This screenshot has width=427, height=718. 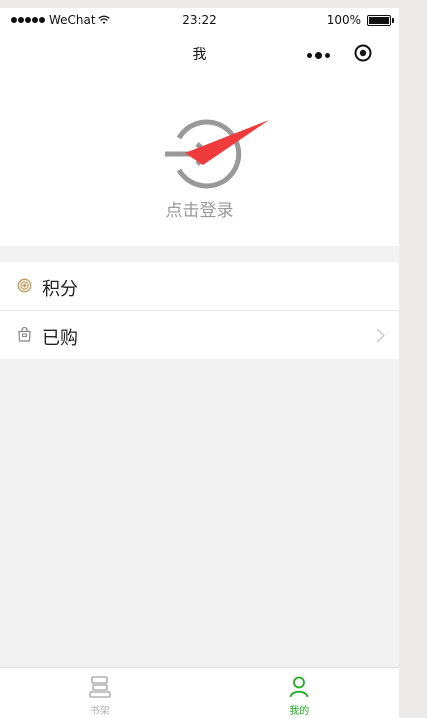 I want to click on tab-label: 书架, so click(x=99, y=711).